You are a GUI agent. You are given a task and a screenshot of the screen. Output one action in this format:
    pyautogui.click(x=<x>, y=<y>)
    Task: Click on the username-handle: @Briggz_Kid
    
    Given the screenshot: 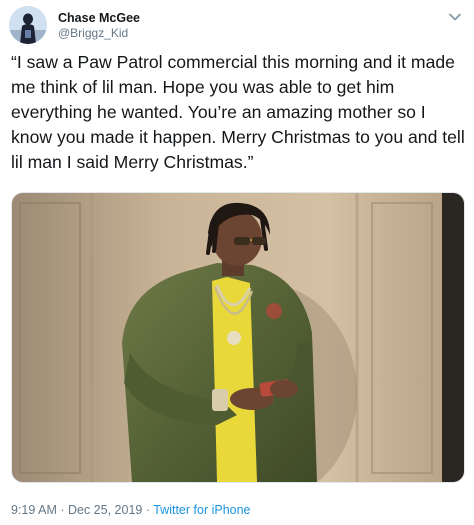 What is the action you would take?
    pyautogui.click(x=99, y=33)
    